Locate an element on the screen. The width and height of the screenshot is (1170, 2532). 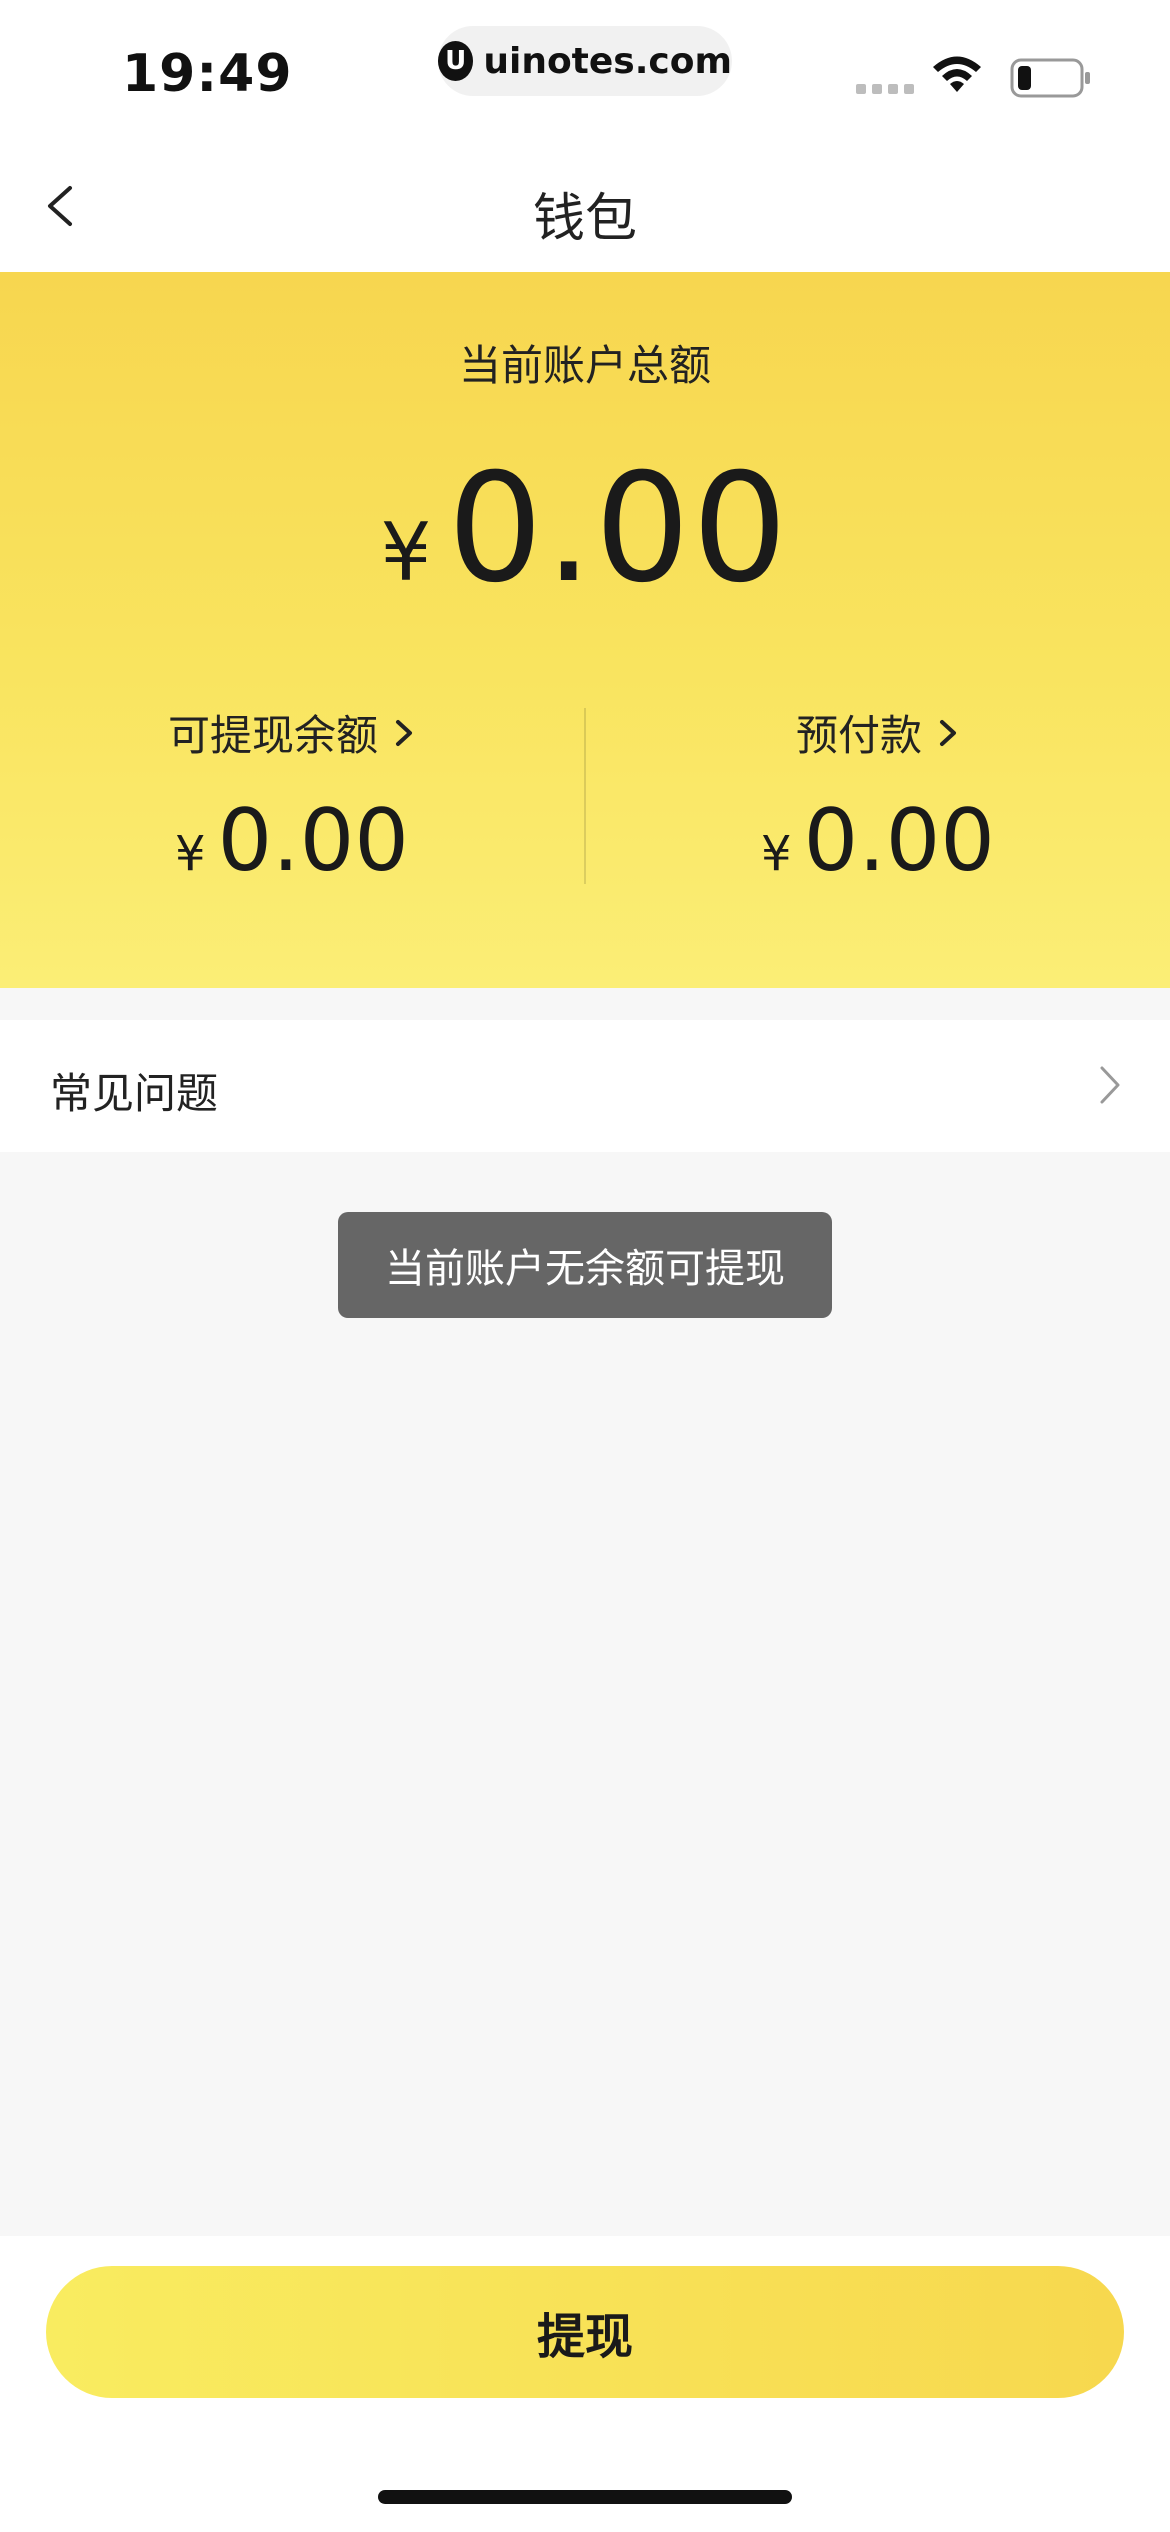
url-text: uinotes.com is located at coordinates (607, 61).